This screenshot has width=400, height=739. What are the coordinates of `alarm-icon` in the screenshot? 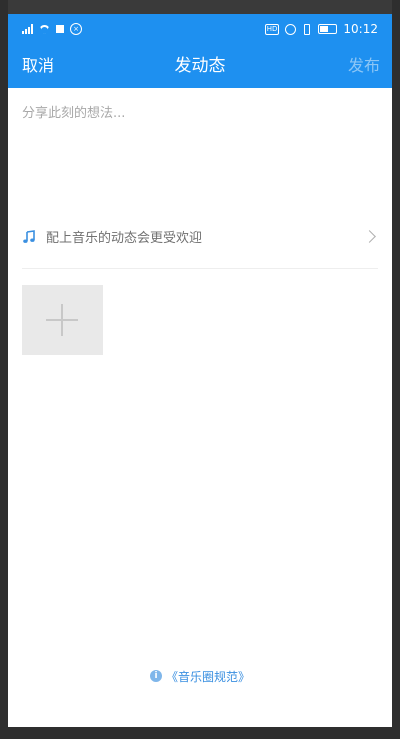 It's located at (291, 29).